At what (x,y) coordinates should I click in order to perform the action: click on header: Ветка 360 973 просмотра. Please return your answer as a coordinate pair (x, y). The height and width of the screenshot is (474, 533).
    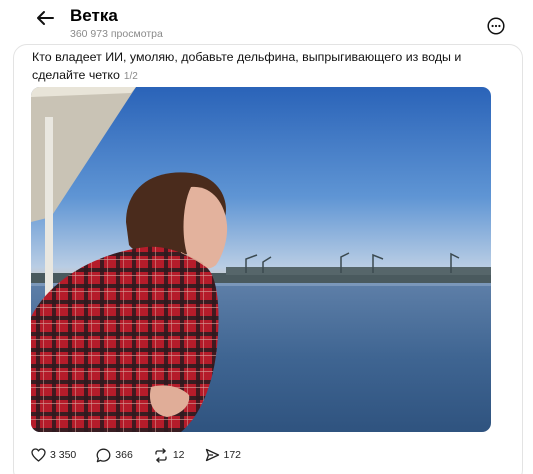
    Looking at the image, I should click on (266, 24).